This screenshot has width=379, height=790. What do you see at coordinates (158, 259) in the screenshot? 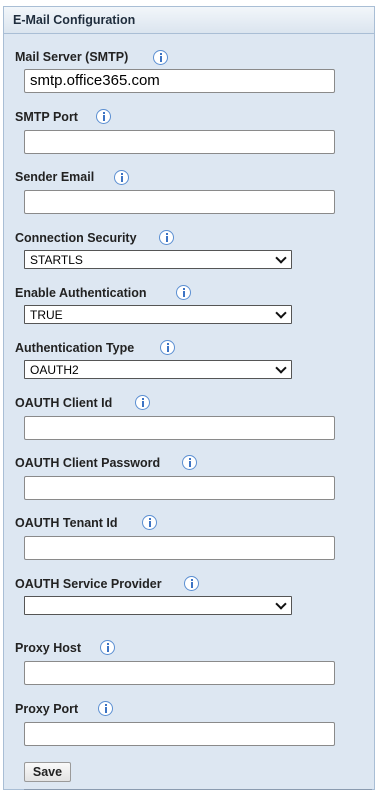
I see `connection-security-select: STARTLS` at bounding box center [158, 259].